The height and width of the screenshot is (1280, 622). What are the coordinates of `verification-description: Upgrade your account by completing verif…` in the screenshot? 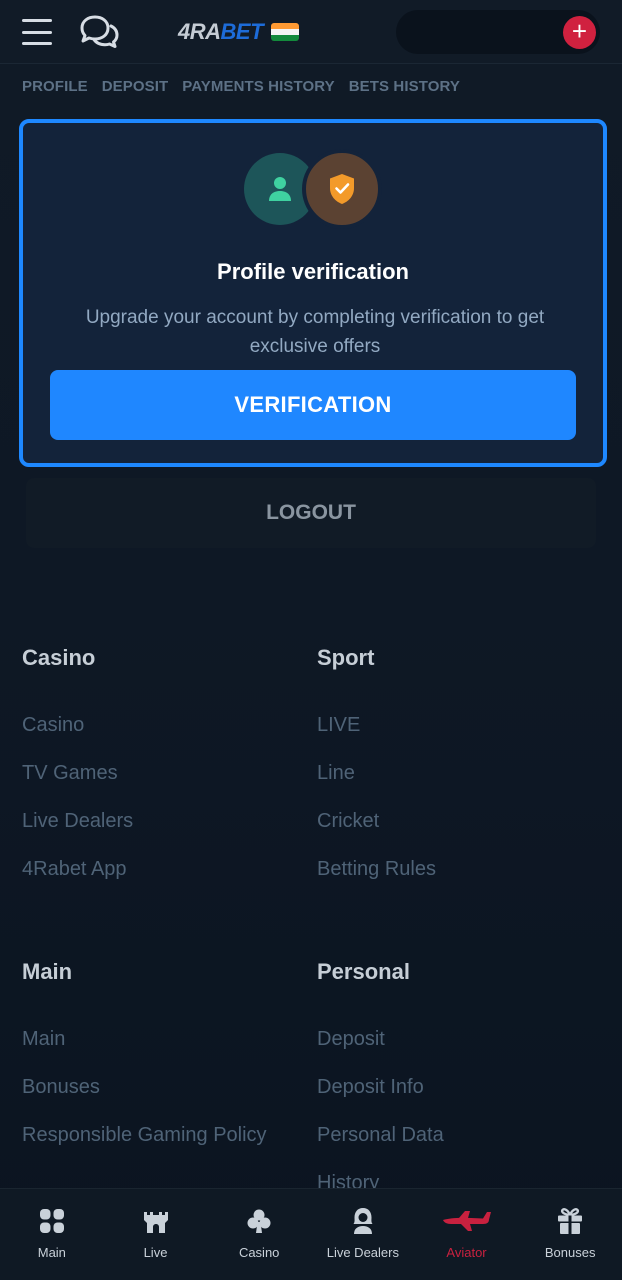 It's located at (315, 332).